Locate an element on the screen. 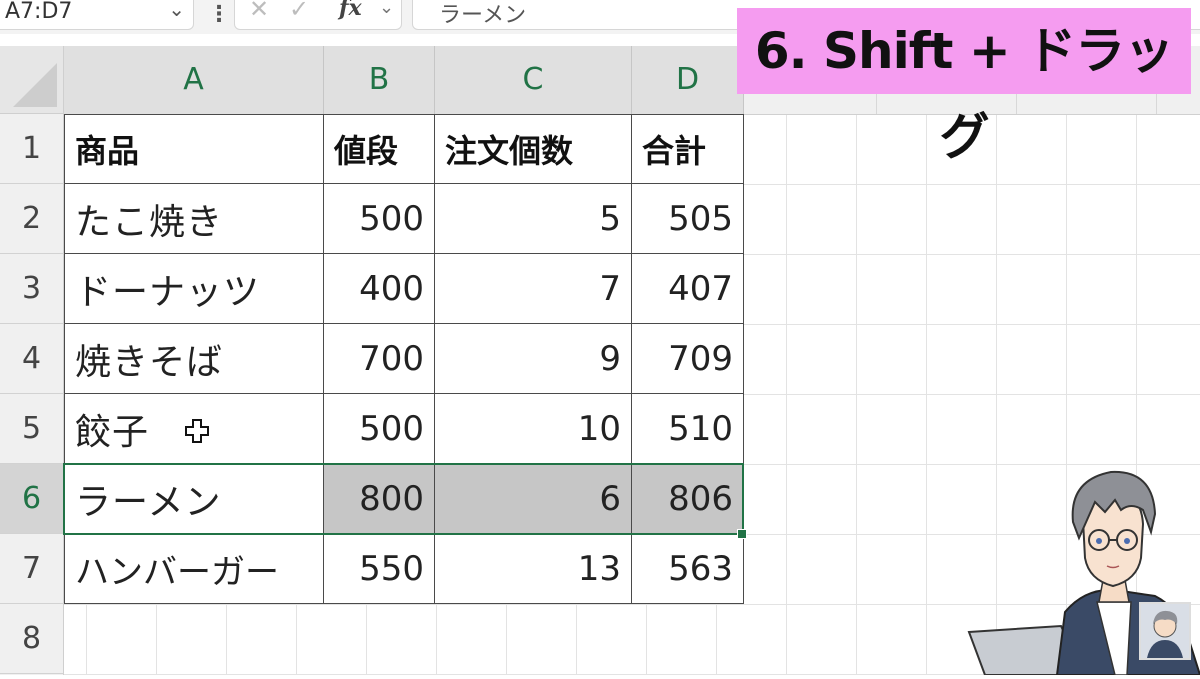 Image resolution: width=1200 pixels, height=679 pixels. cell-a6: ラーメン is located at coordinates (194, 499).